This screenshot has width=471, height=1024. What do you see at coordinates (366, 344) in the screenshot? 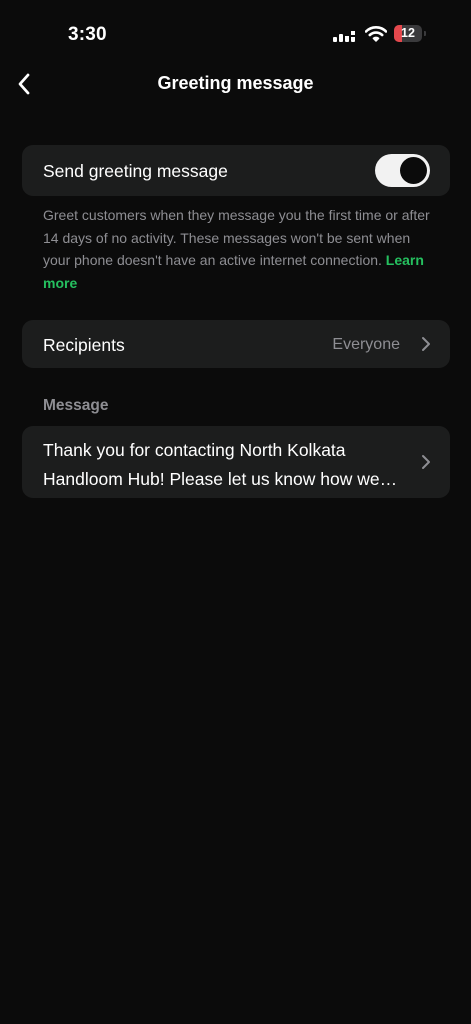
I see `recipients-value: Everyone` at bounding box center [366, 344].